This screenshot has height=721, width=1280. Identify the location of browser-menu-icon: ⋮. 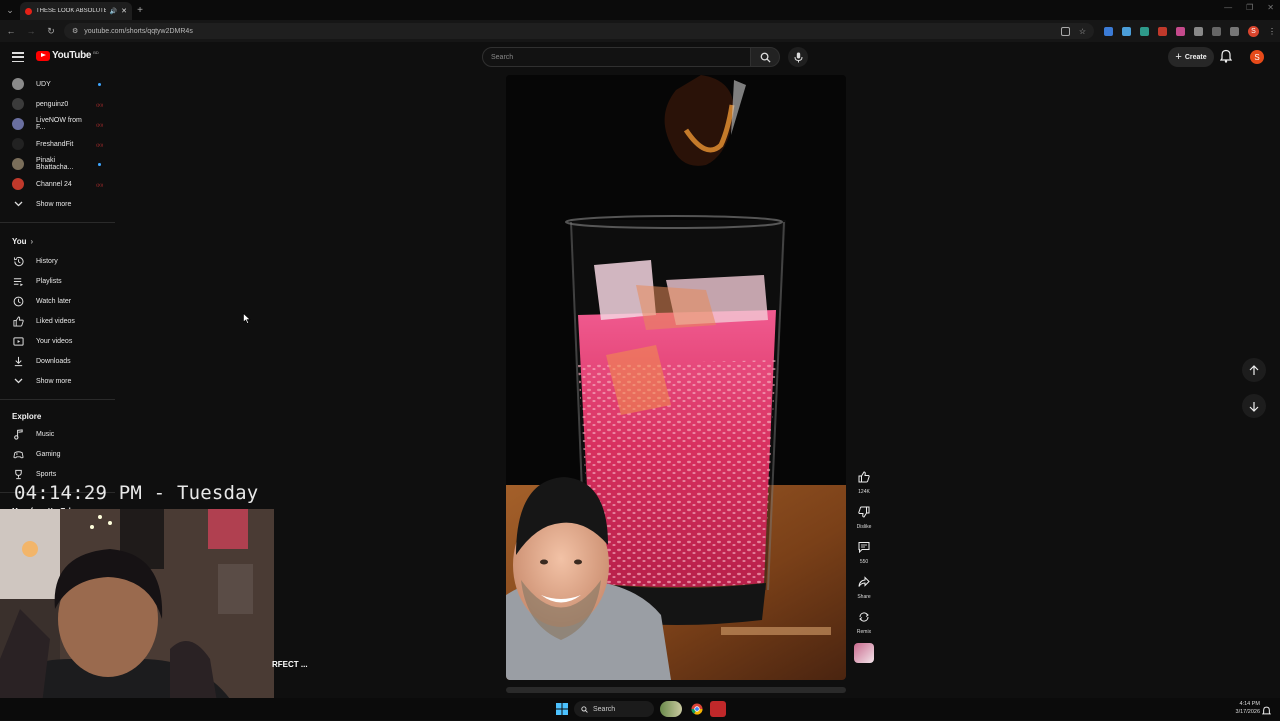
(1272, 31).